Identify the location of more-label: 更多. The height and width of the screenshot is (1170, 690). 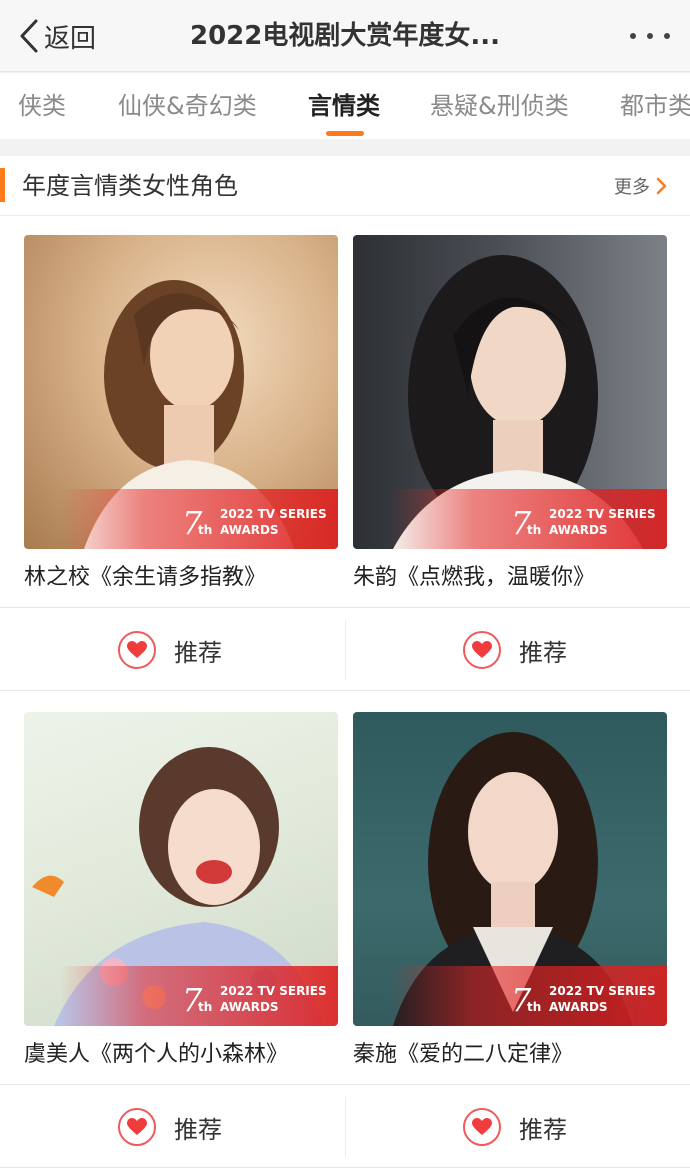
(632, 187).